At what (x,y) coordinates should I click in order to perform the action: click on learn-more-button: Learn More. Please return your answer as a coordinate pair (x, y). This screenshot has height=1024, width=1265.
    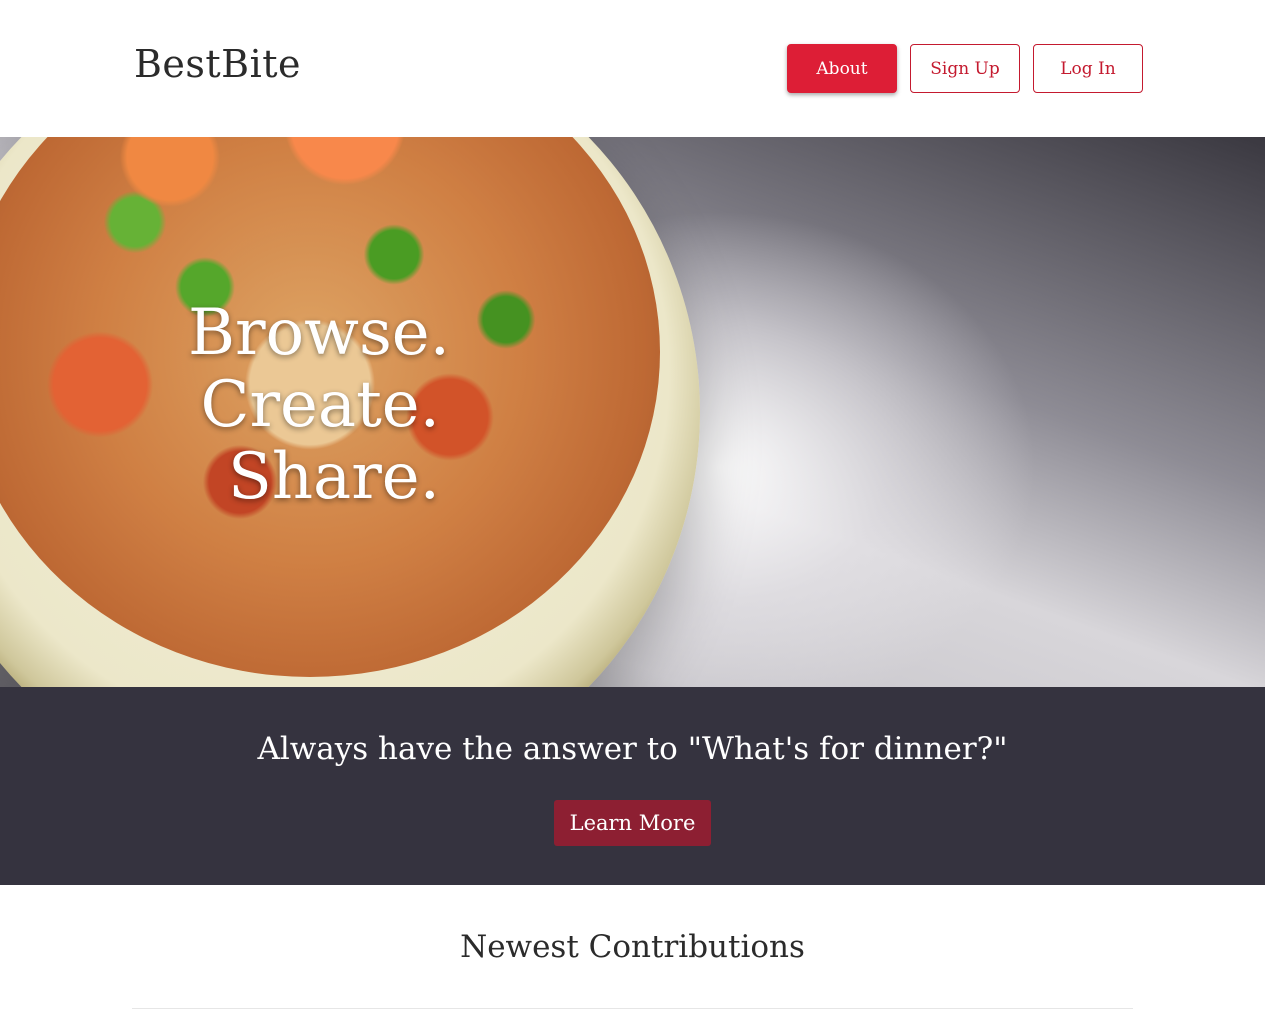
    Looking at the image, I should click on (632, 823).